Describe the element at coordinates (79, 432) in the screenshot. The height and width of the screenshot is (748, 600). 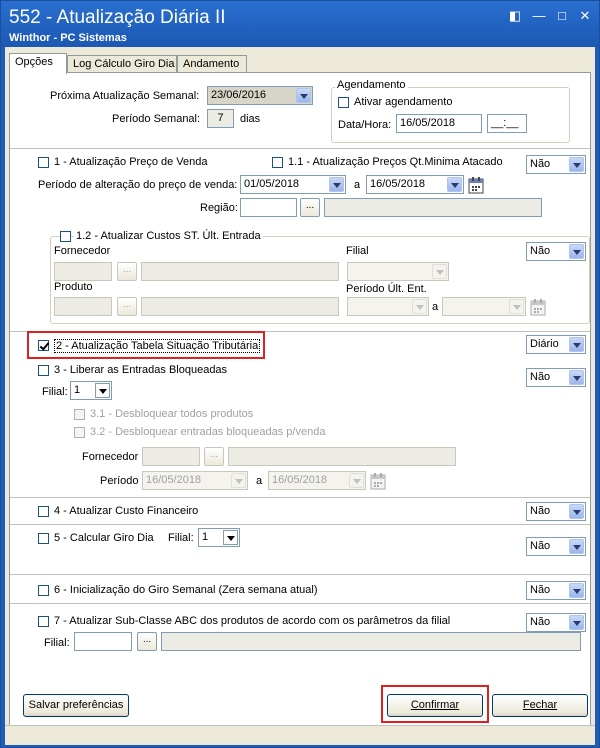
I see `s32-checkbox` at that location.